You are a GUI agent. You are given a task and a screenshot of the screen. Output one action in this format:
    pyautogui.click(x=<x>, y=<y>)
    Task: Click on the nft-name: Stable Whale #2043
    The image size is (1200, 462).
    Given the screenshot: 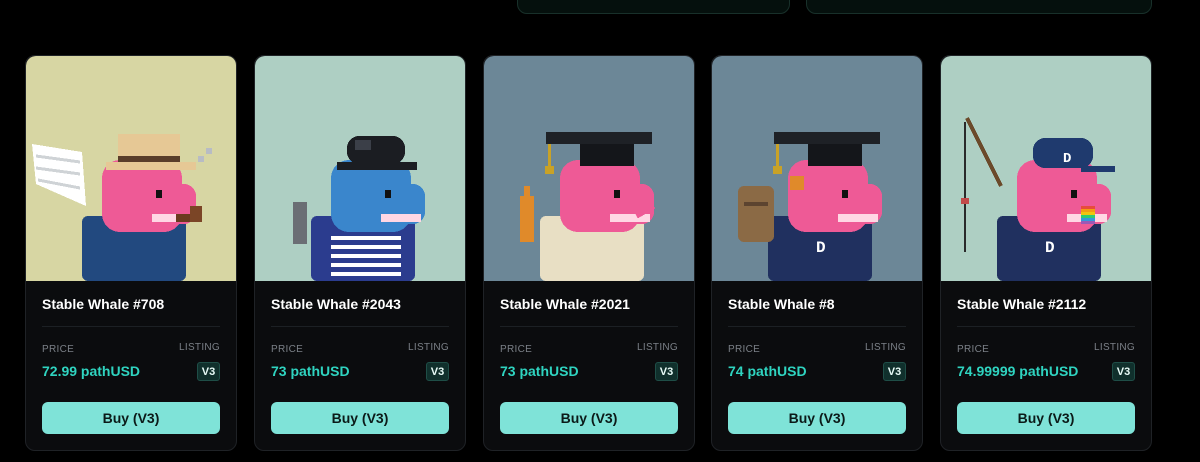 What is the action you would take?
    pyautogui.click(x=336, y=304)
    